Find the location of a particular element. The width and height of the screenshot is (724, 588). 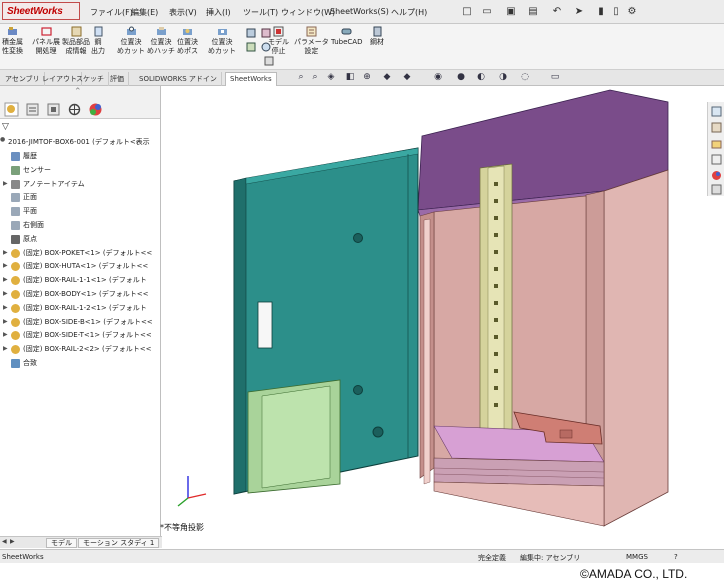

appearances-icon is located at coordinates (716, 175).